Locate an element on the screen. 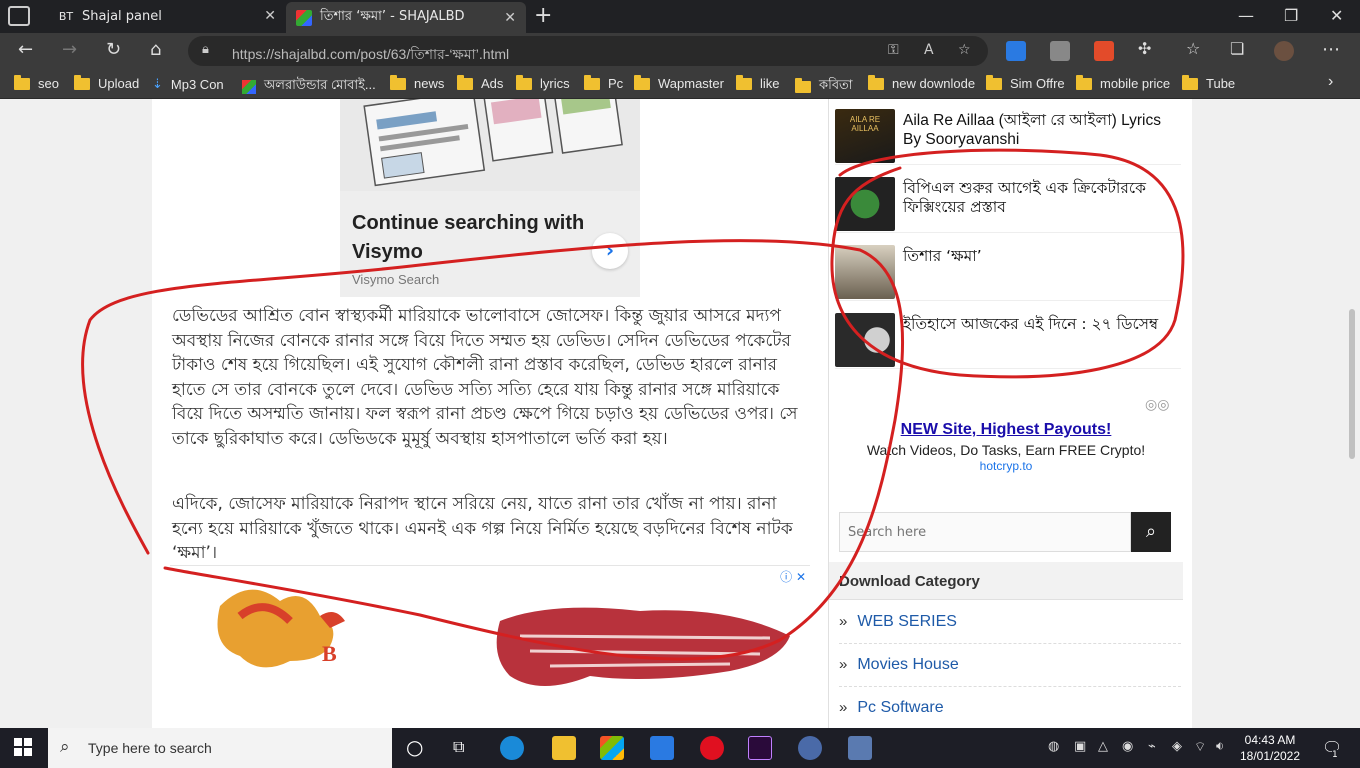  bookmark-wapmaster: Wapmaster is located at coordinates (679, 82).